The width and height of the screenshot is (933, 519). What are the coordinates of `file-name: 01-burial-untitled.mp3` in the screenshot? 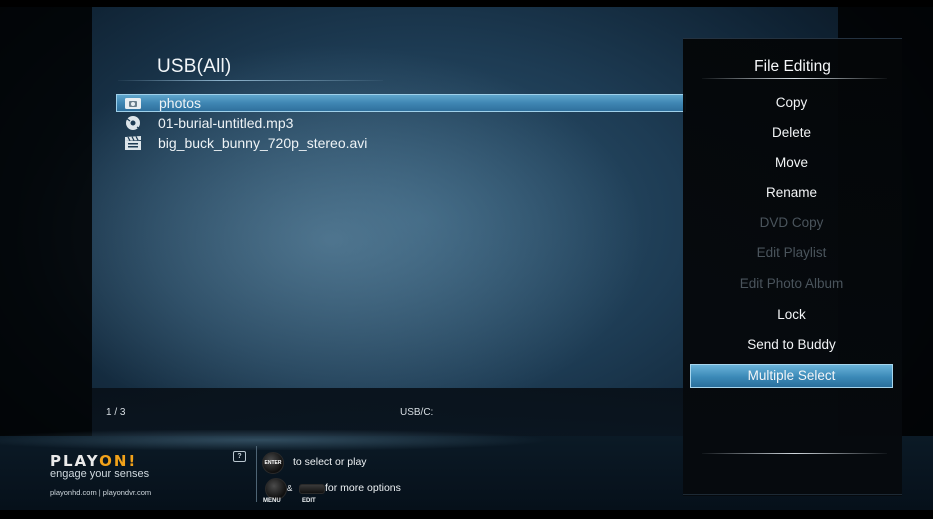 It's located at (226, 123).